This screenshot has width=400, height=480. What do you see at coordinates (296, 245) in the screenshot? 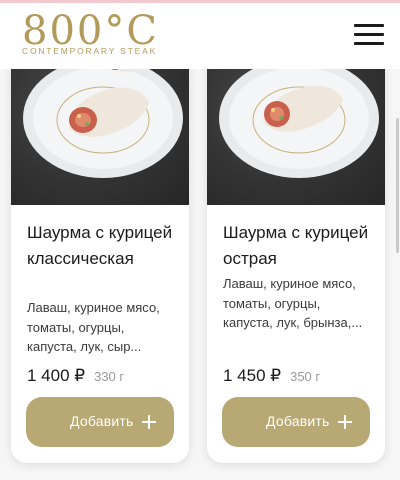
I see `product-title: Шаурма с курицей острая` at bounding box center [296, 245].